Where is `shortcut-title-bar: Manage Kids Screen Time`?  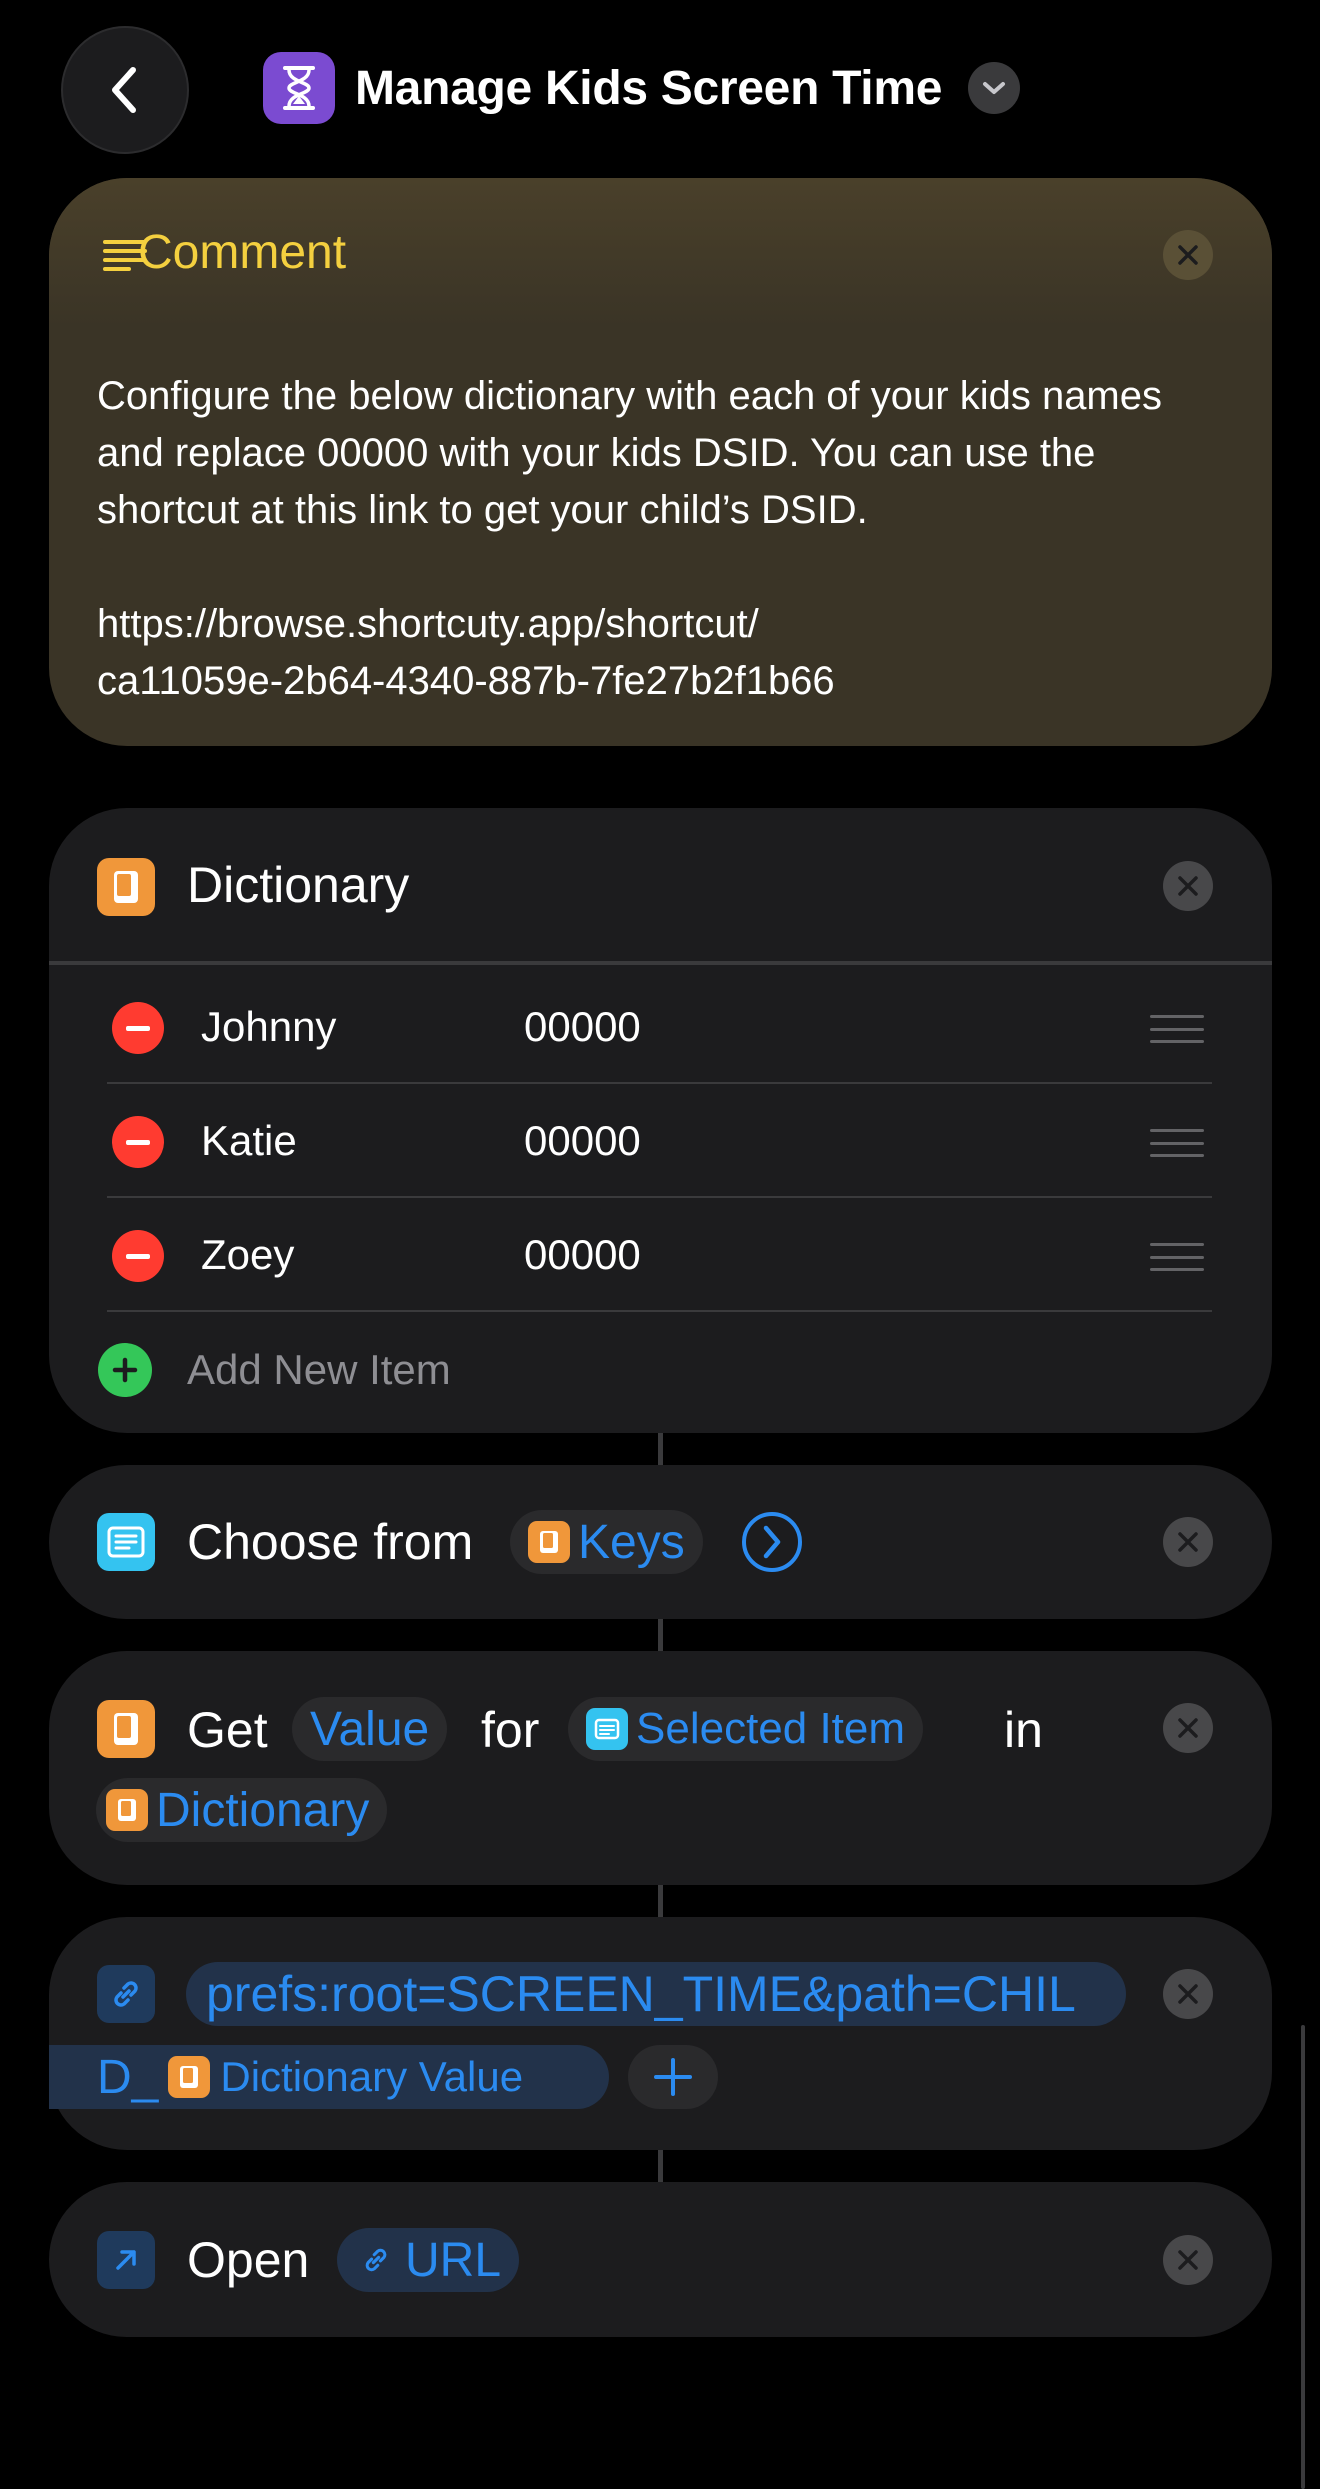
shortcut-title-bar: Manage Kids Screen Time is located at coordinates (642, 88).